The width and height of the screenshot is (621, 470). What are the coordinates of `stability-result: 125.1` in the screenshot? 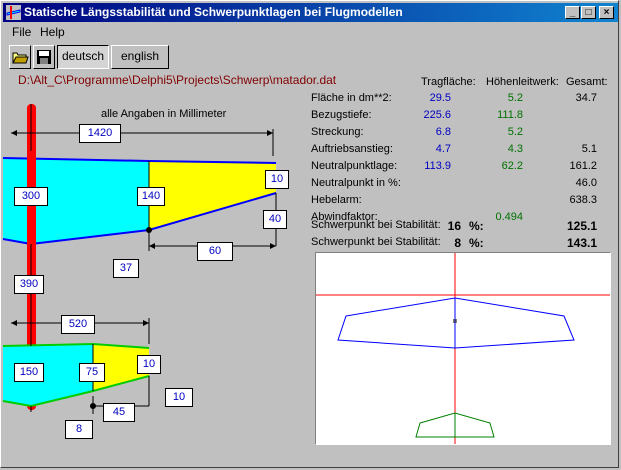 It's located at (581, 226).